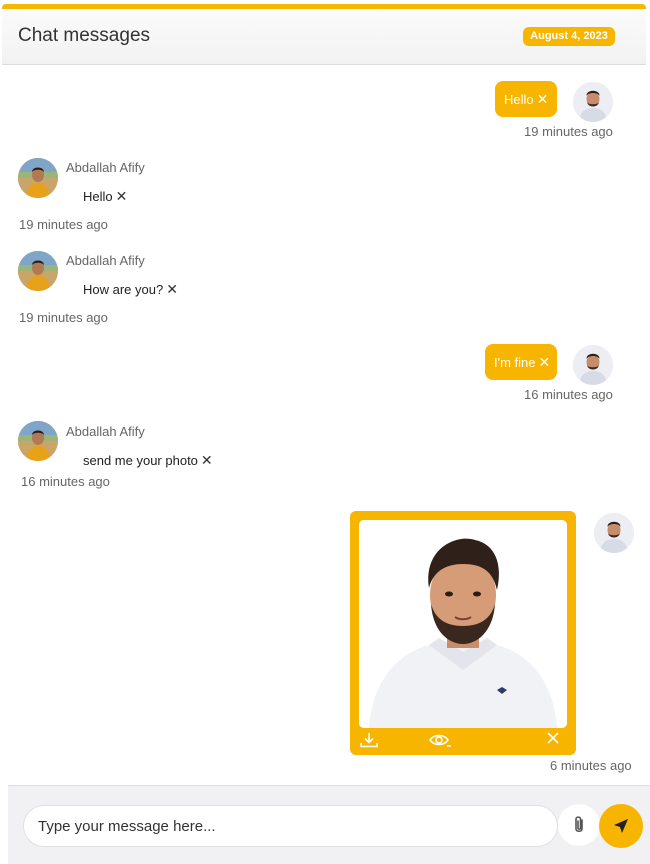  I want to click on incoming-message-bubble: send me your photo ✕, so click(148, 460).